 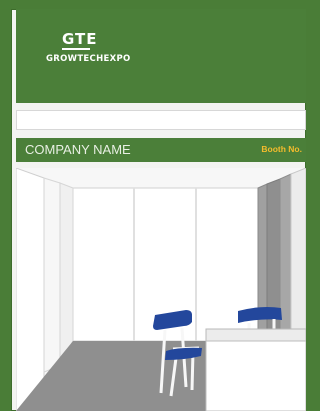 What do you see at coordinates (76, 49) in the screenshot?
I see `logo-line` at bounding box center [76, 49].